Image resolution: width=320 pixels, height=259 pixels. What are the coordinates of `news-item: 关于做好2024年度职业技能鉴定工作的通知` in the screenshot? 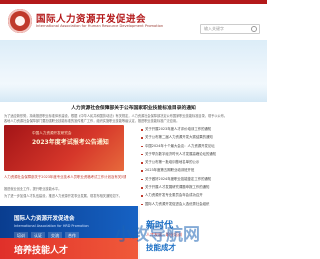 It's located at (202, 180).